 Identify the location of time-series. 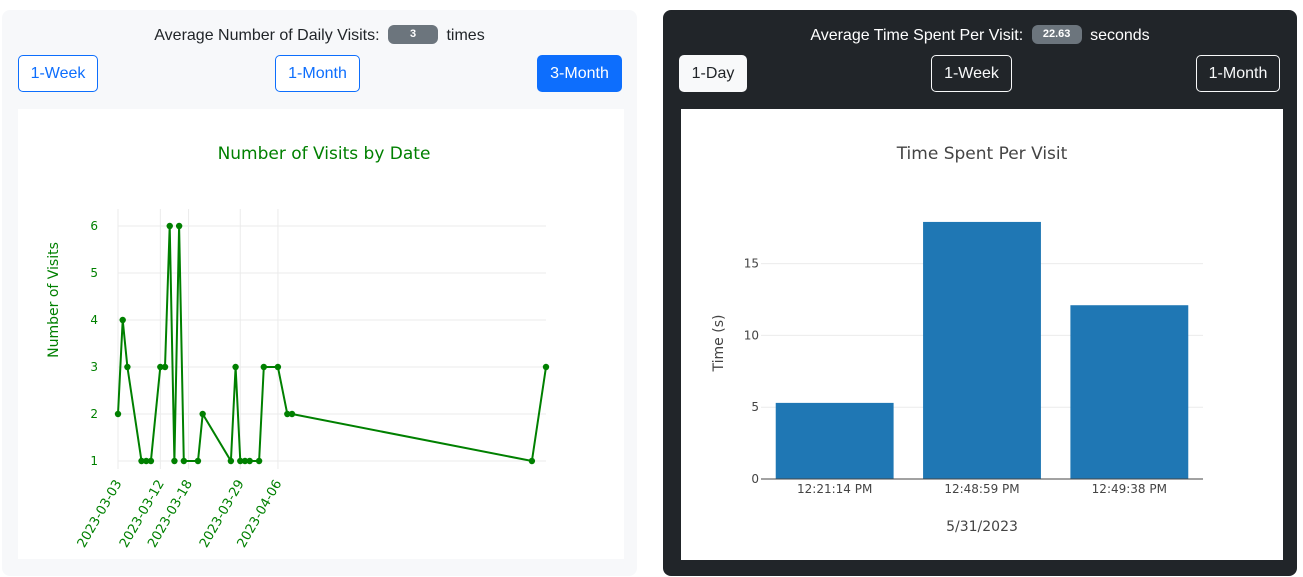
(982, 350).